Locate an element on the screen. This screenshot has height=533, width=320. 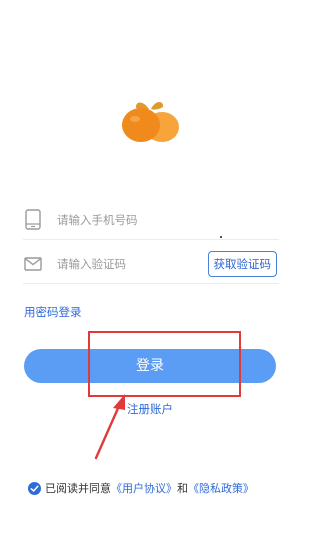
privacy-policy-link: 《隐私政策》 is located at coordinates (221, 488).